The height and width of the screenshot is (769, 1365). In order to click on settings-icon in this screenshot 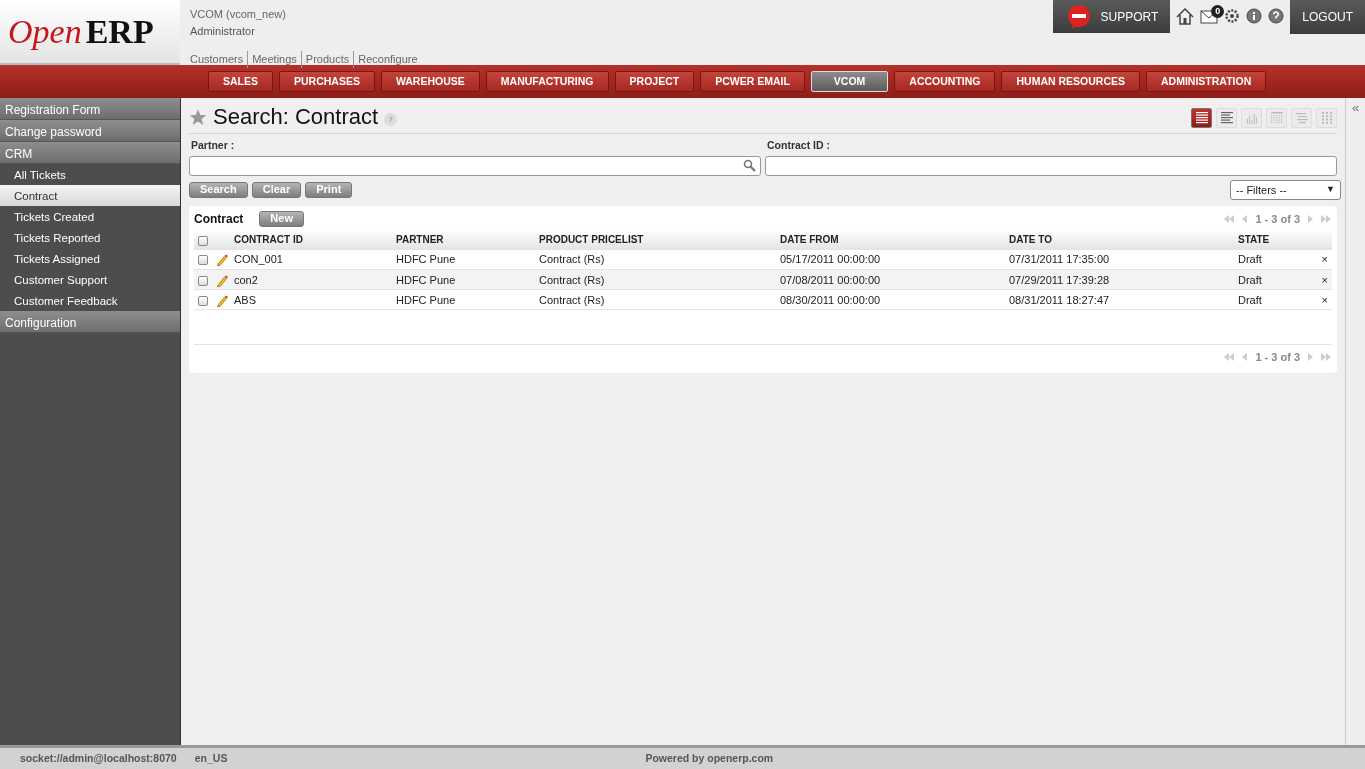, I will do `click(1232, 16)`.